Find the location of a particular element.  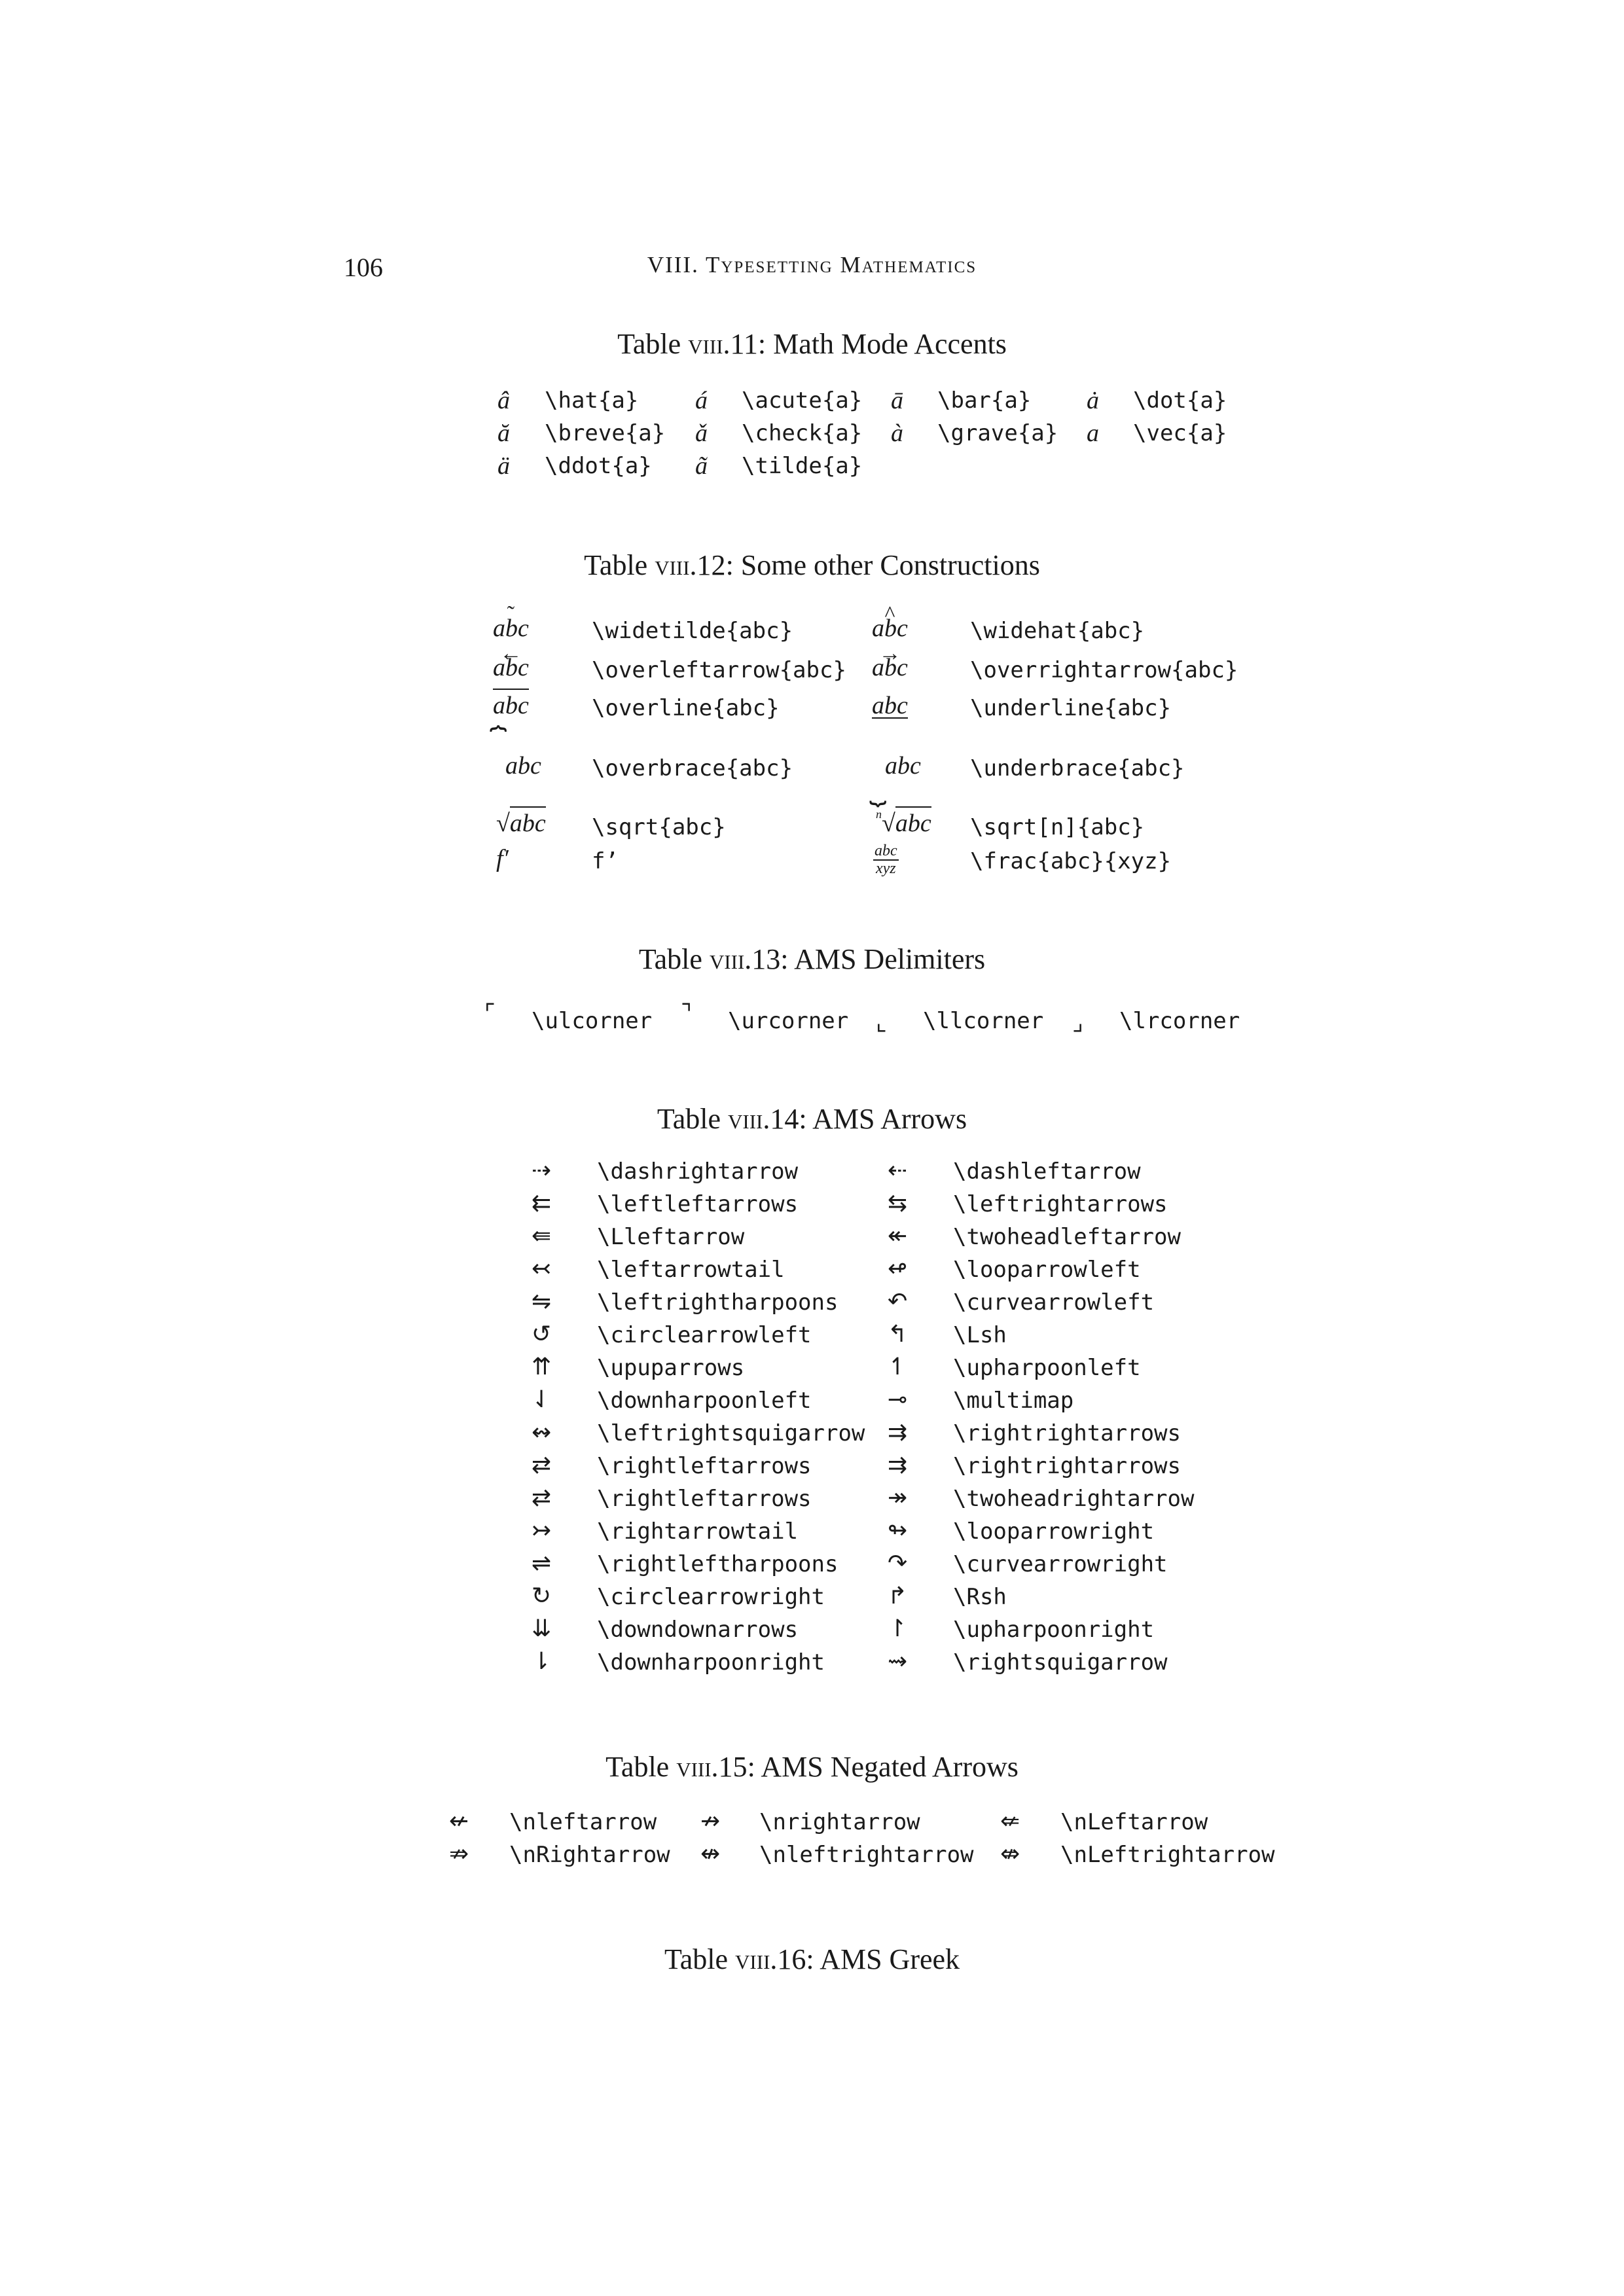

negated-arrow-command: \nLeftarrow is located at coordinates (1134, 1822).